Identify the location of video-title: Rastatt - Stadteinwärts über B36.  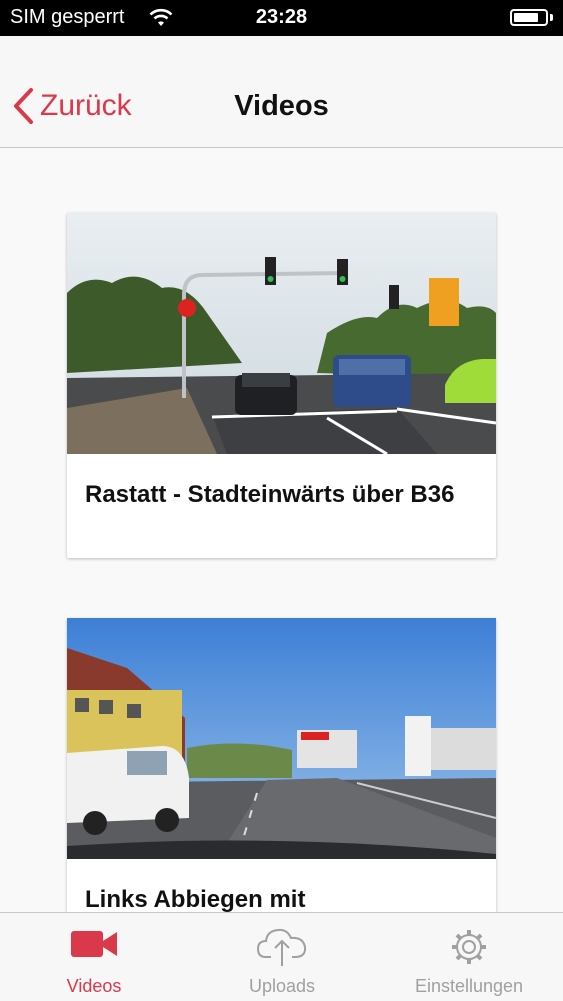
(270, 494).